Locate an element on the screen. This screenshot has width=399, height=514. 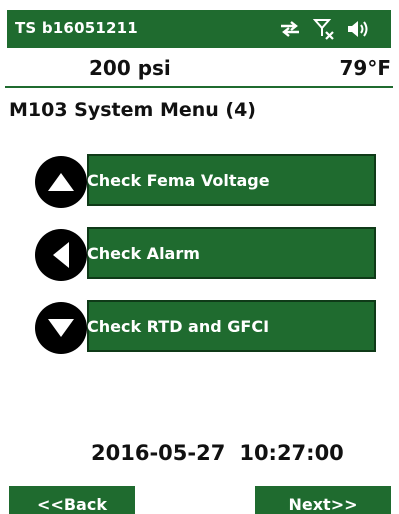
menu-item-alarm: Check Alarm is located at coordinates (206, 255).